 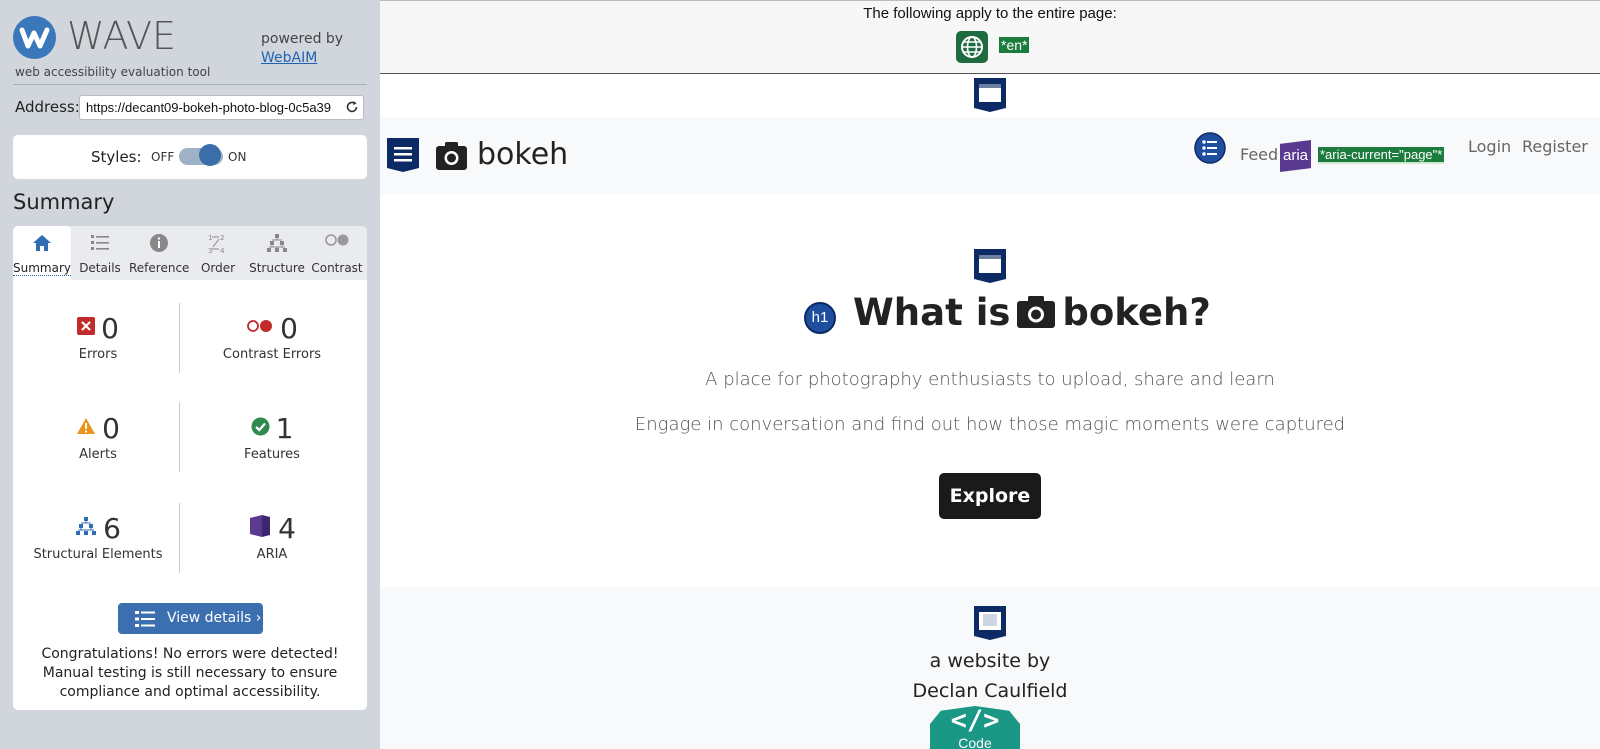 What do you see at coordinates (289, 328) in the screenshot?
I see `contrast-errors-count: 0` at bounding box center [289, 328].